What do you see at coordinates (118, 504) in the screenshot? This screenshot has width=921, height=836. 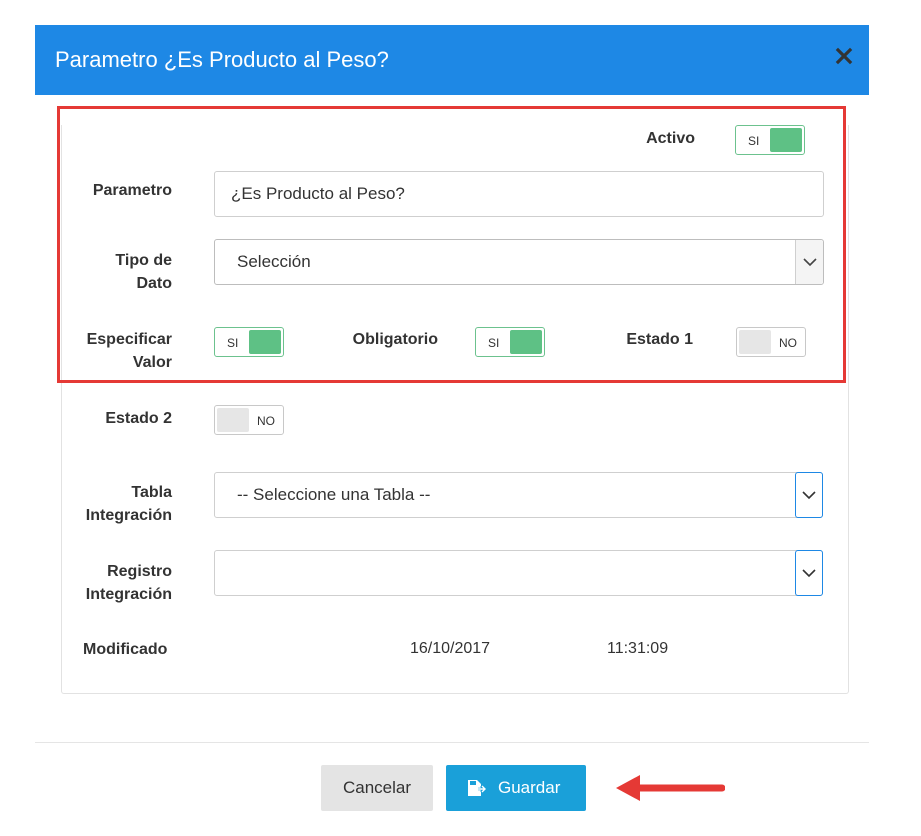 I see `tabla-integracion-label: Tabla Integración` at bounding box center [118, 504].